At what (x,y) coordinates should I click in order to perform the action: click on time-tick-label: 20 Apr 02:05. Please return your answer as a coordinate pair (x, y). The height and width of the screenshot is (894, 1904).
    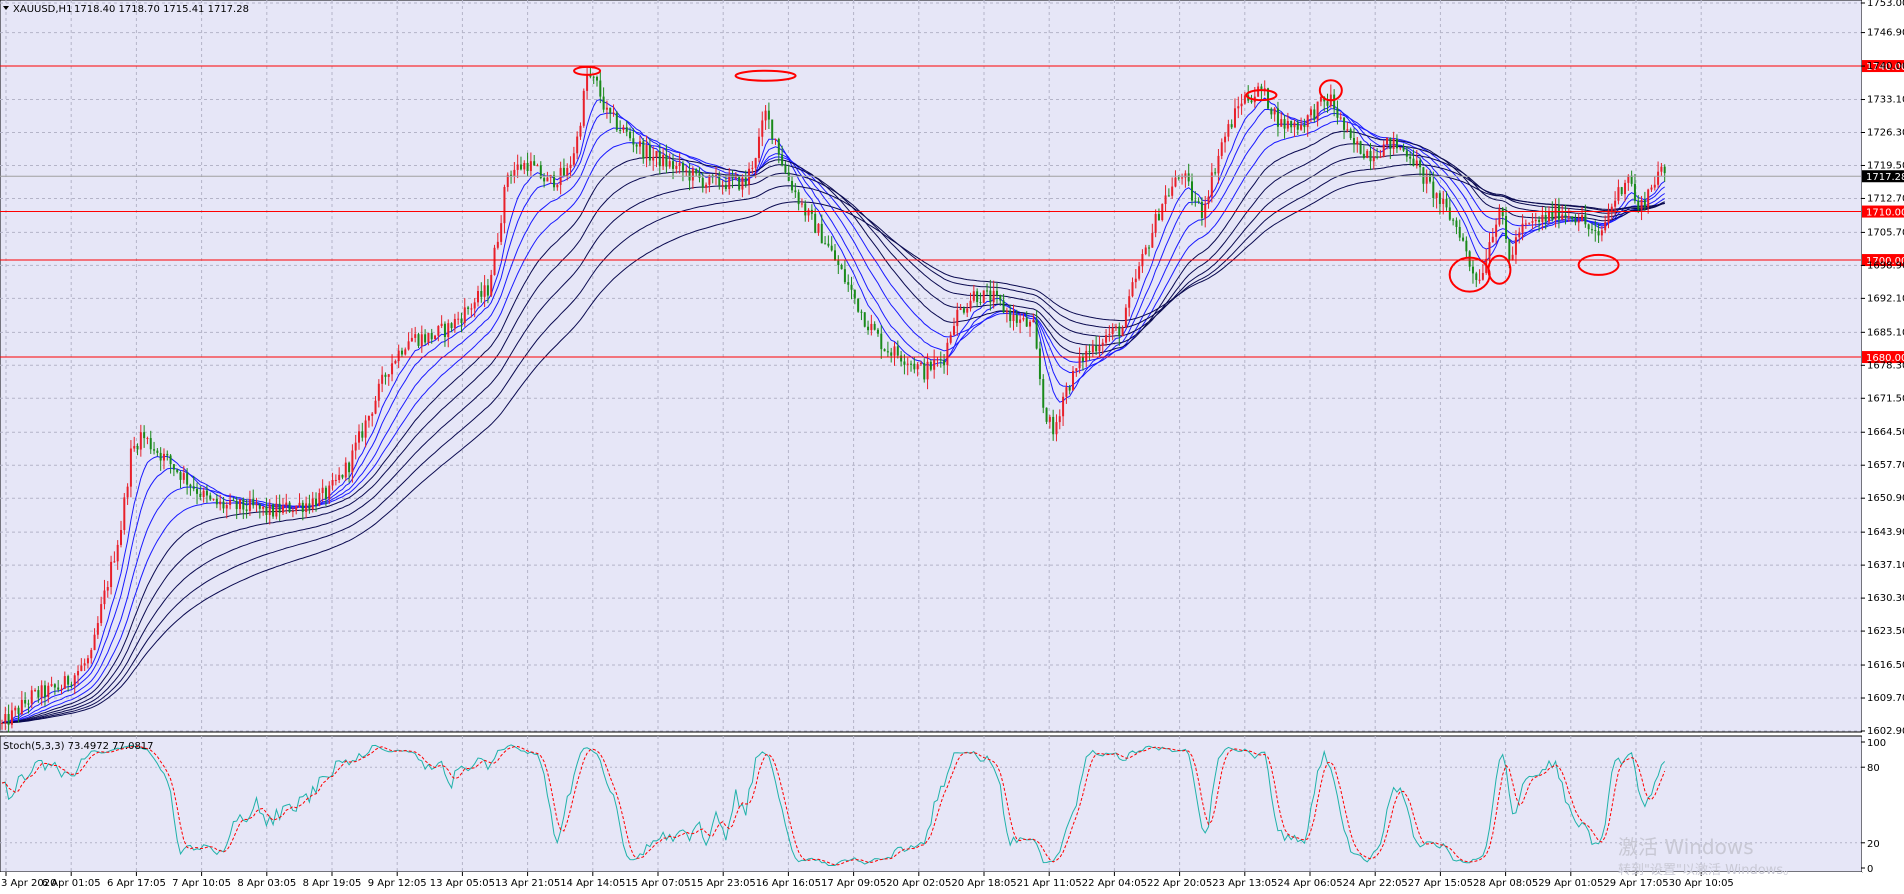
    Looking at the image, I should click on (918, 883).